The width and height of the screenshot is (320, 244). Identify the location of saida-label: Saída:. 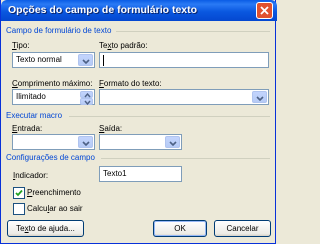
(111, 128).